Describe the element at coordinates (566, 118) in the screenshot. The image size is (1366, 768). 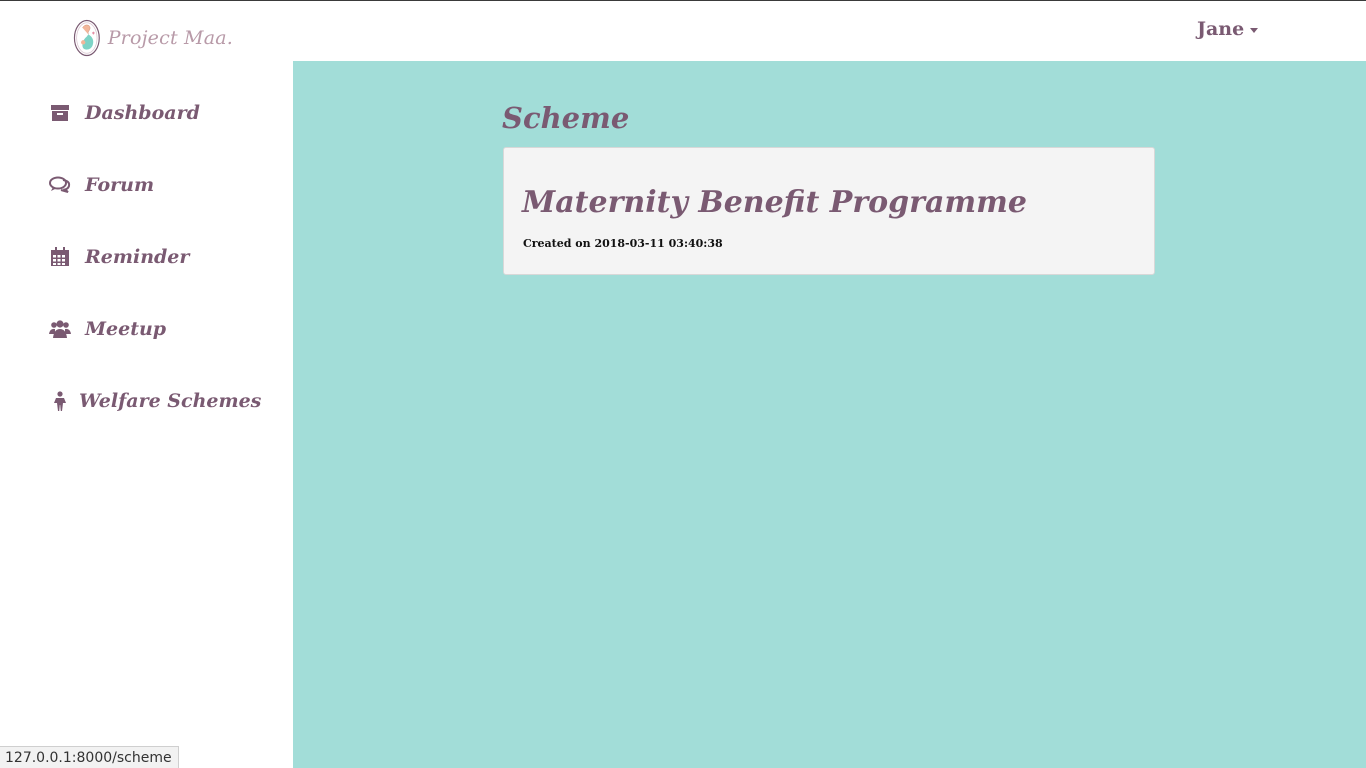
I see `page-title: Scheme` at that location.